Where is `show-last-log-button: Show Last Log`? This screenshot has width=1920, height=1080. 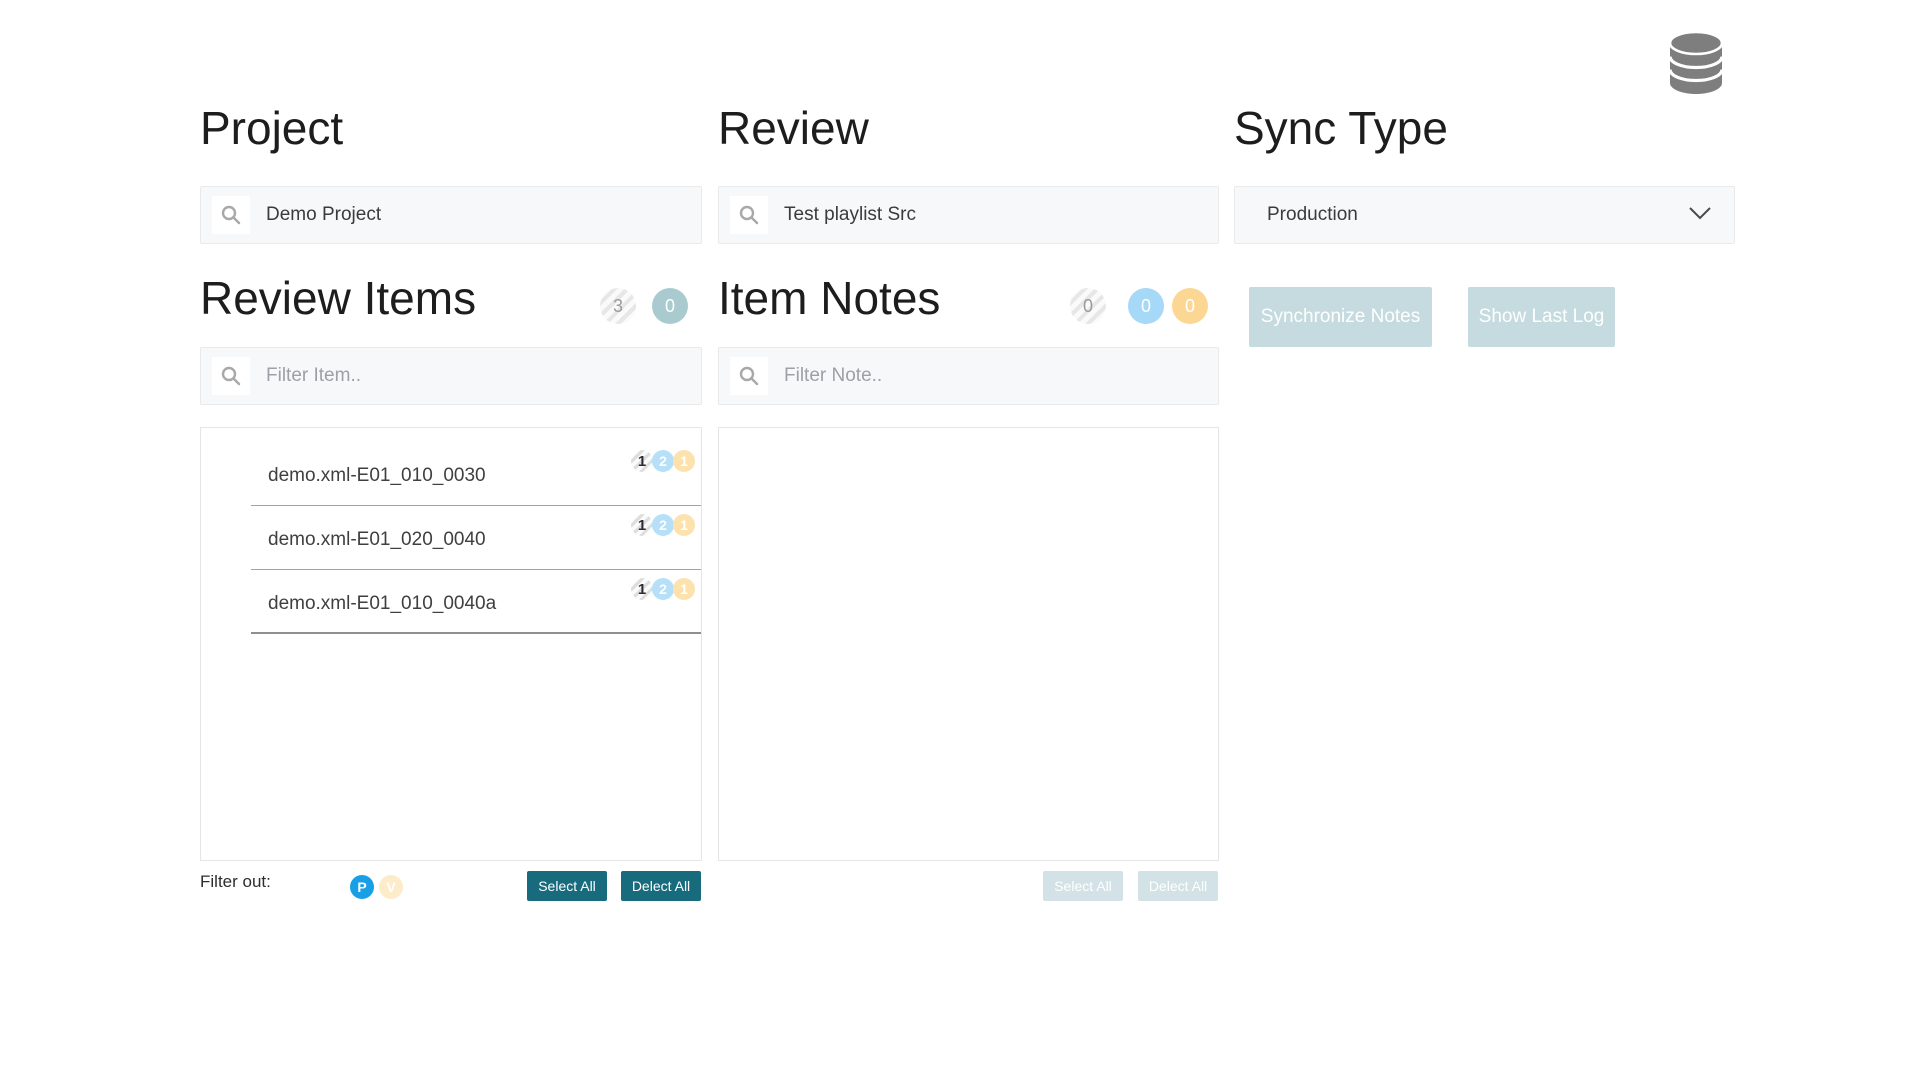 show-last-log-button: Show Last Log is located at coordinates (1541, 317).